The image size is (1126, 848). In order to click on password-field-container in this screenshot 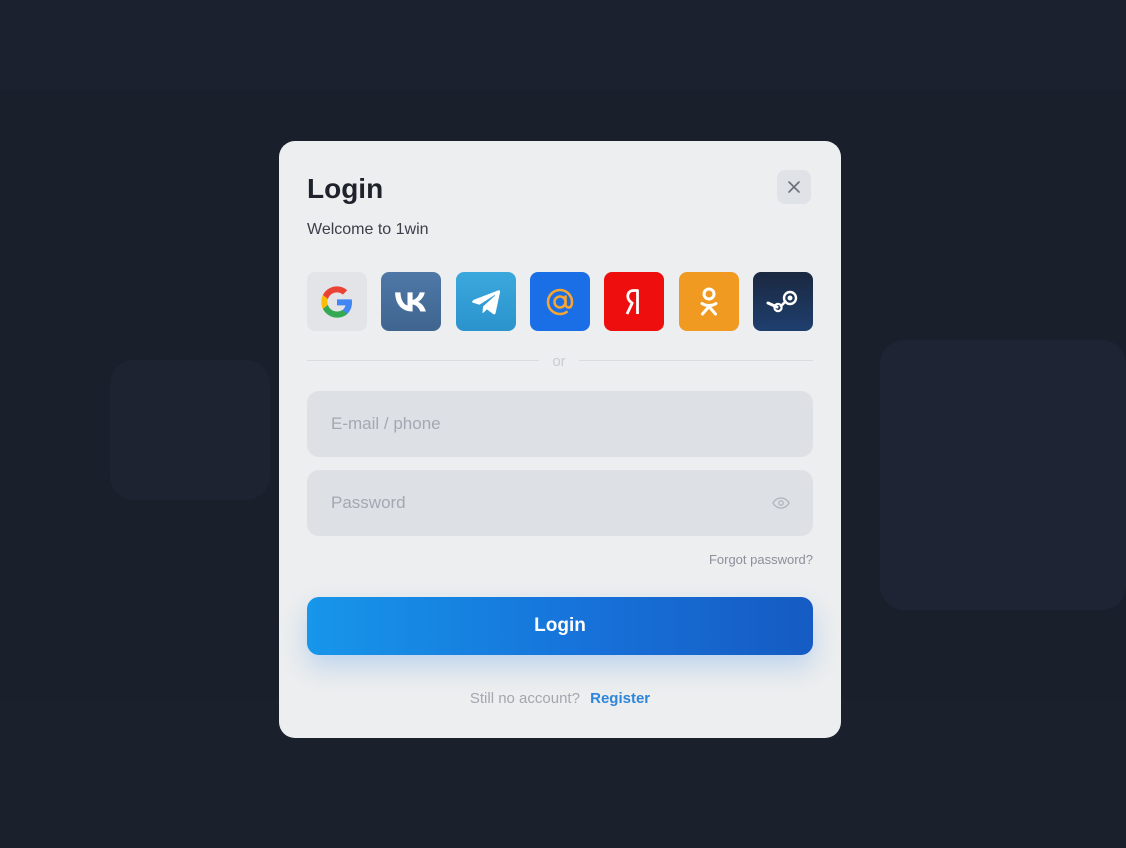, I will do `click(560, 503)`.